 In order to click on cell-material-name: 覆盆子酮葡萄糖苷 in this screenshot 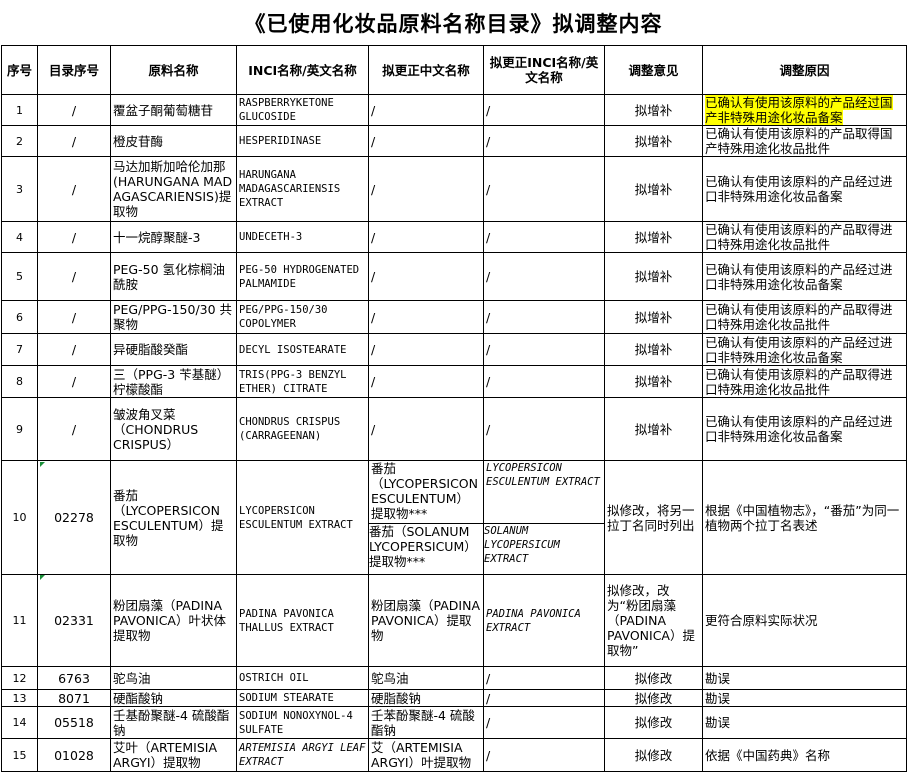, I will do `click(173, 110)`.